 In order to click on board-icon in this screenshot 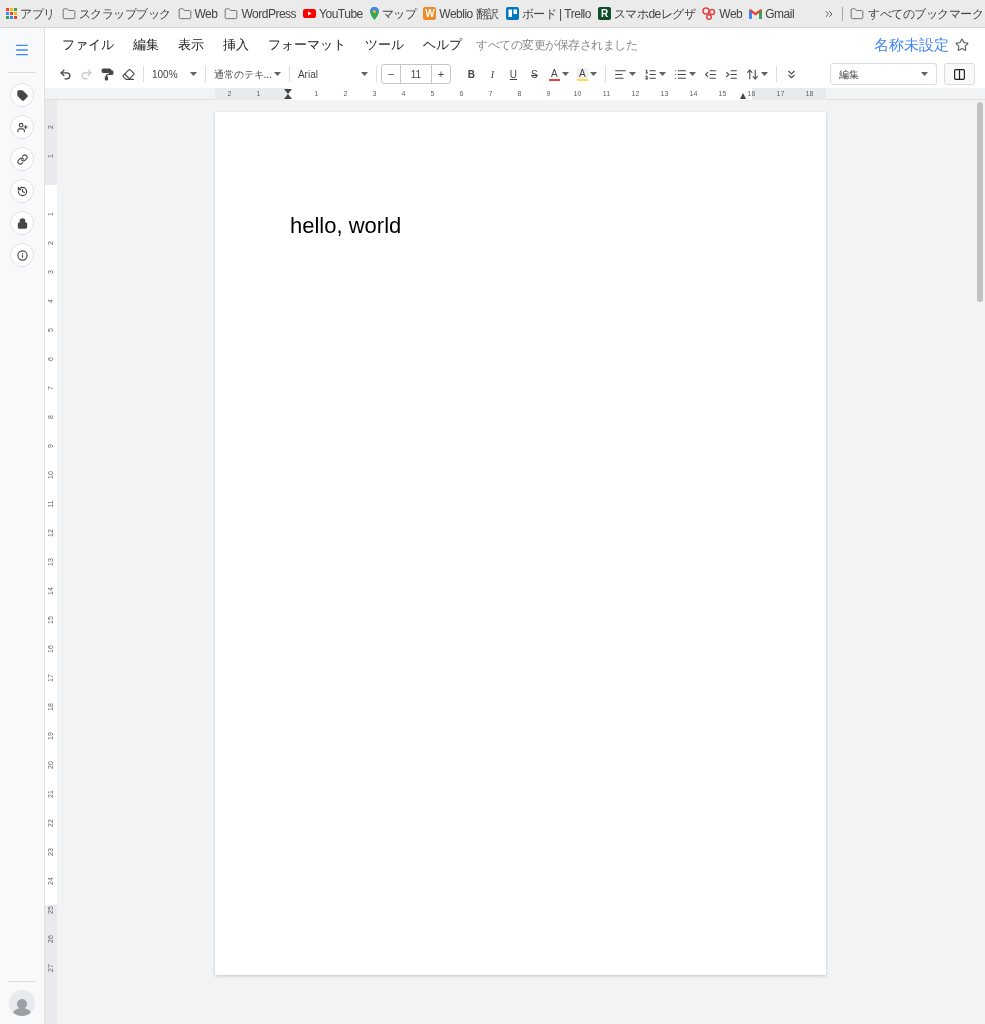, I will do `click(512, 13)`.